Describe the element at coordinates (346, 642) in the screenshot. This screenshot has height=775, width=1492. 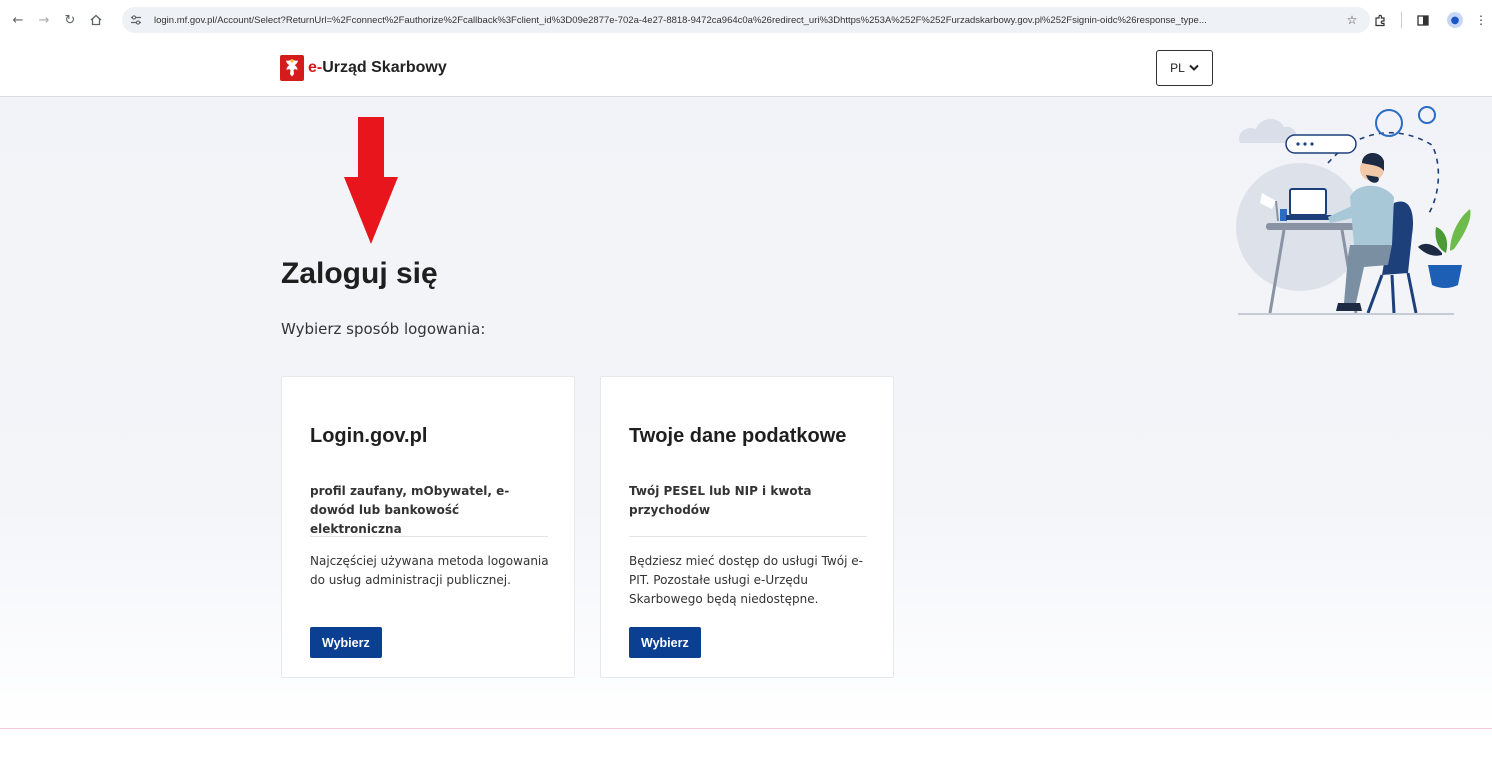
I see `select-login-gov-button: Wybierz` at that location.